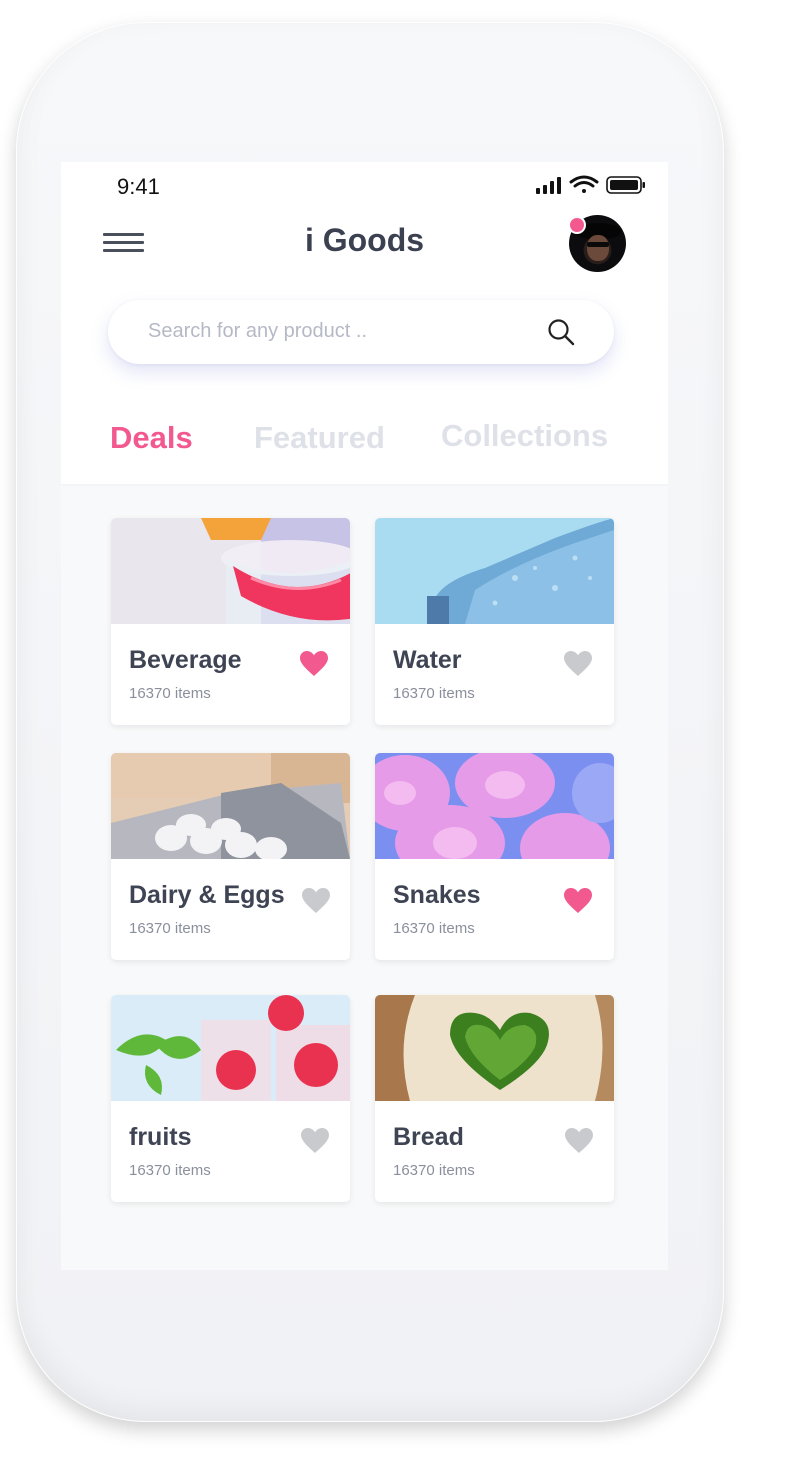 The height and width of the screenshot is (1461, 789). Describe the element at coordinates (151, 438) in the screenshot. I see `tab-deals: Deals` at that location.